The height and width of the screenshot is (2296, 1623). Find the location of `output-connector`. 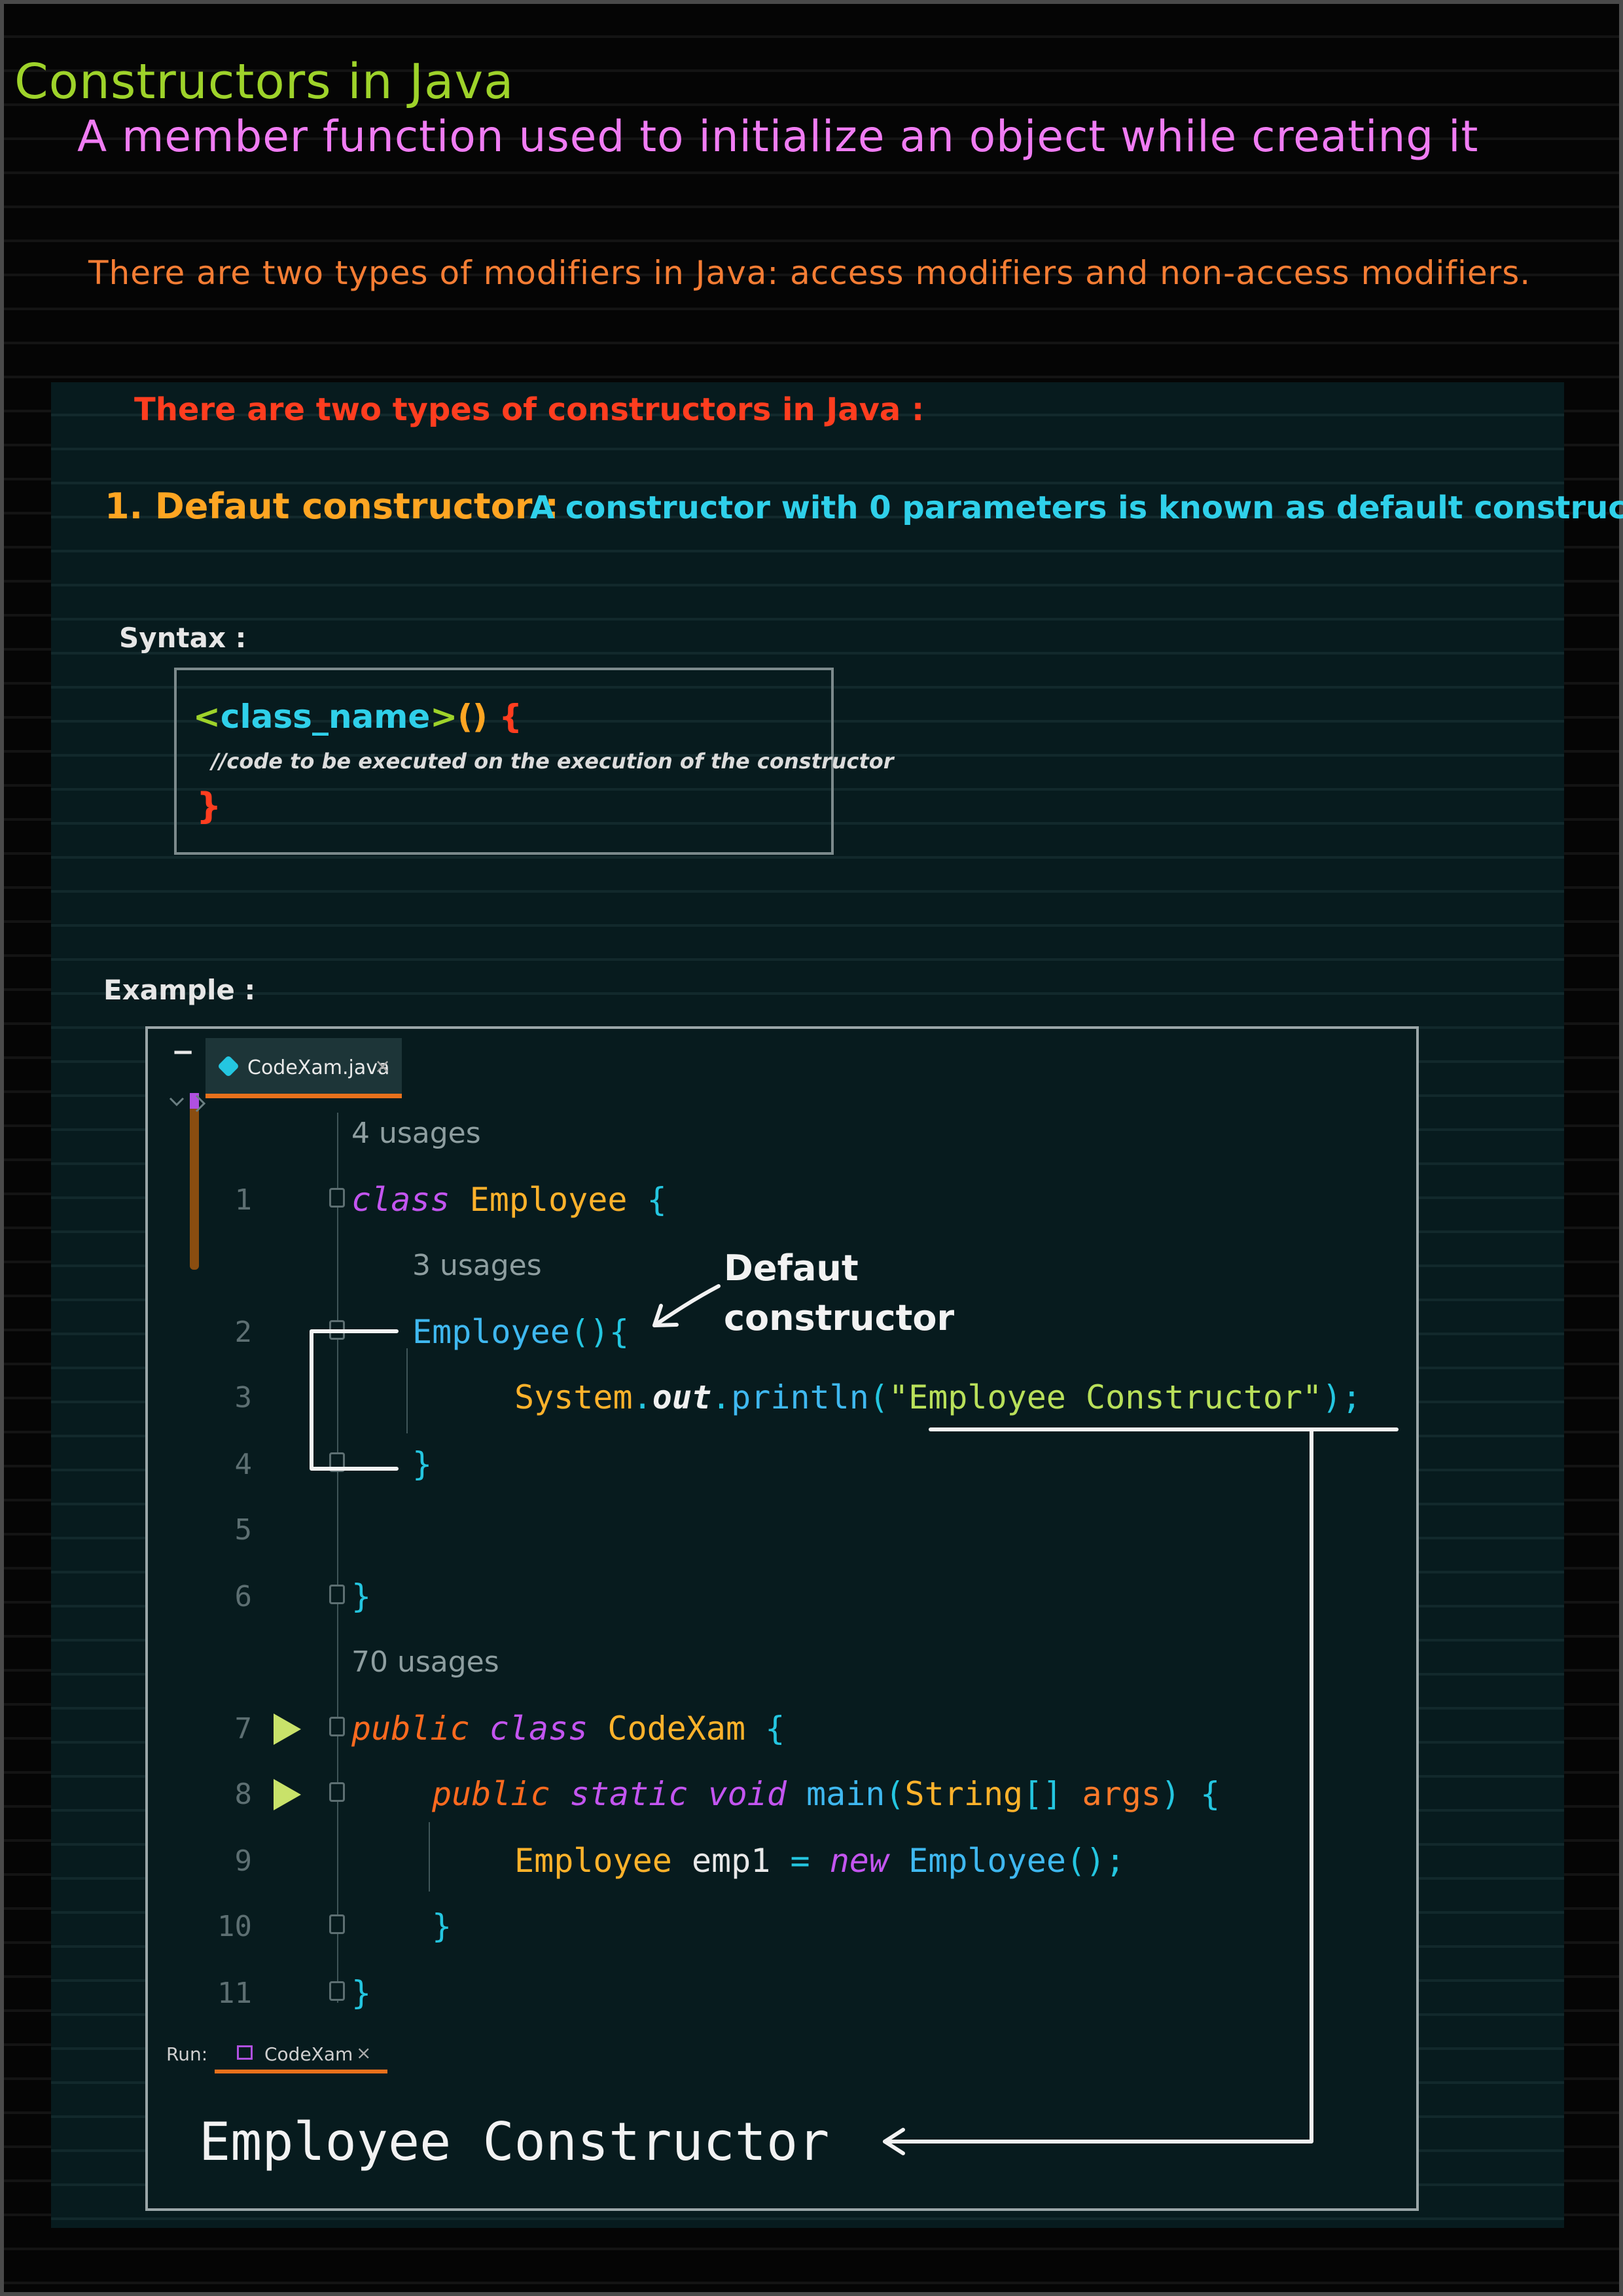

output-connector is located at coordinates (1098, 1786).